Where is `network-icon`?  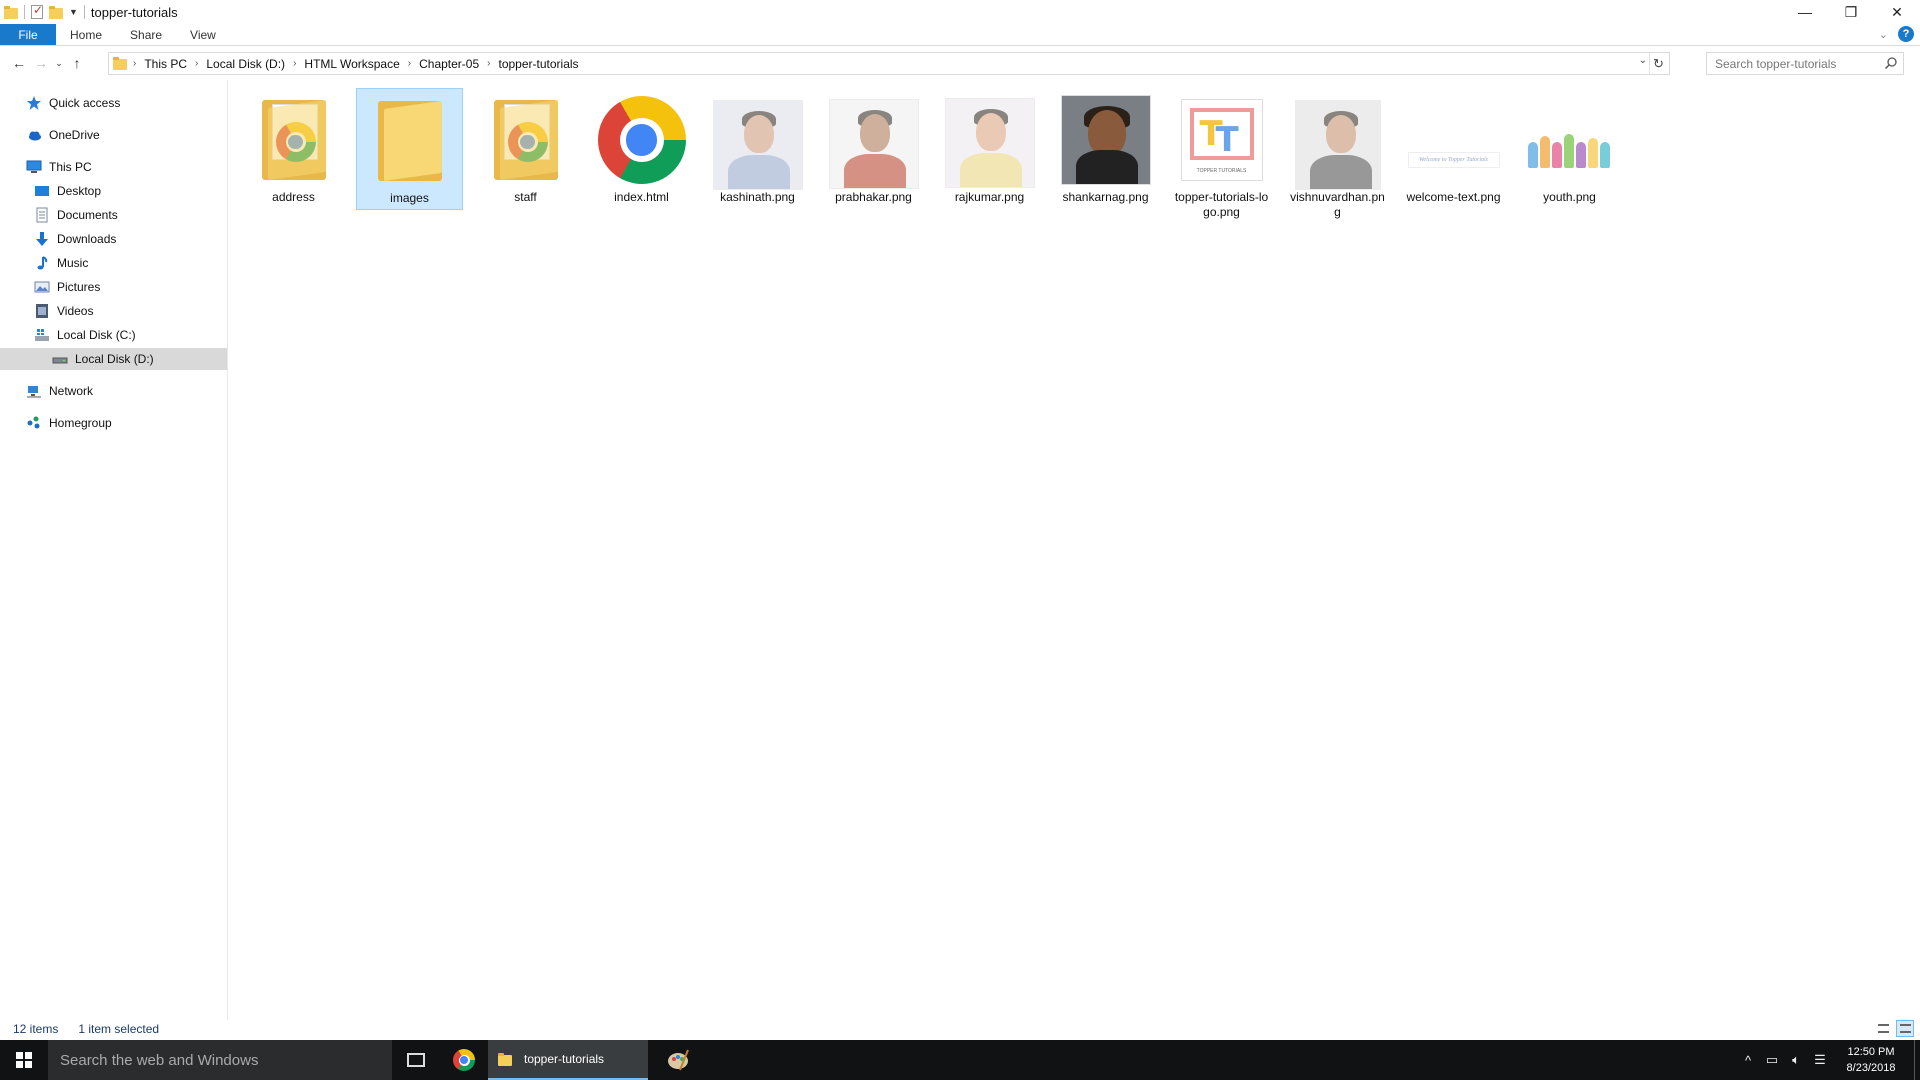 network-icon is located at coordinates (34, 392).